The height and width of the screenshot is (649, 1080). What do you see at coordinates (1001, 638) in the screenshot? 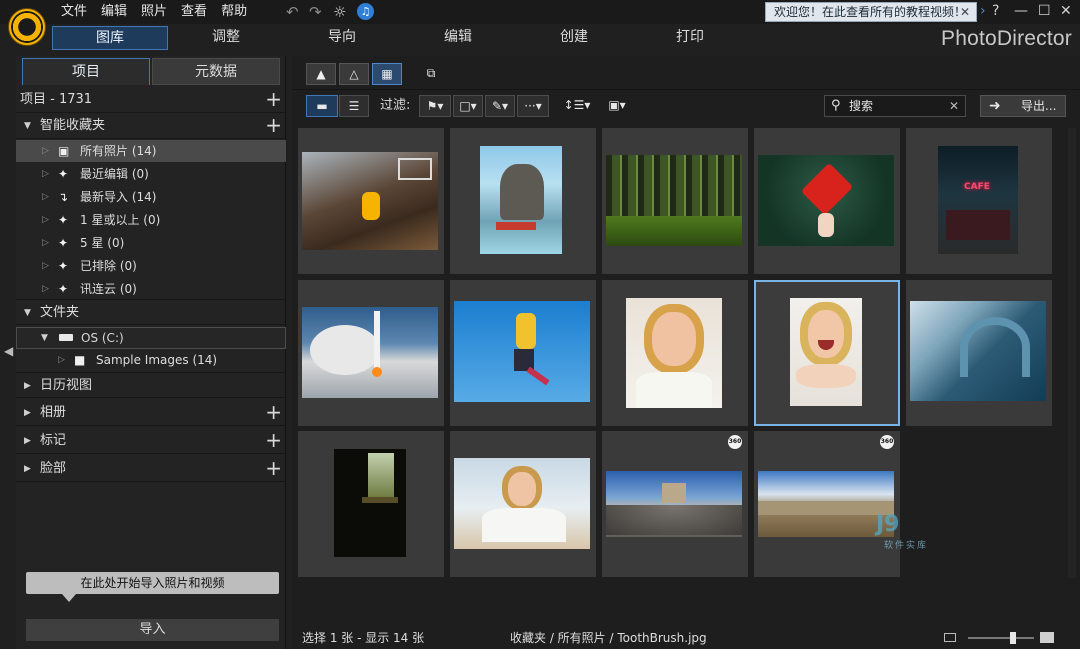
I see `thumbnail-size-slider` at bounding box center [1001, 638].